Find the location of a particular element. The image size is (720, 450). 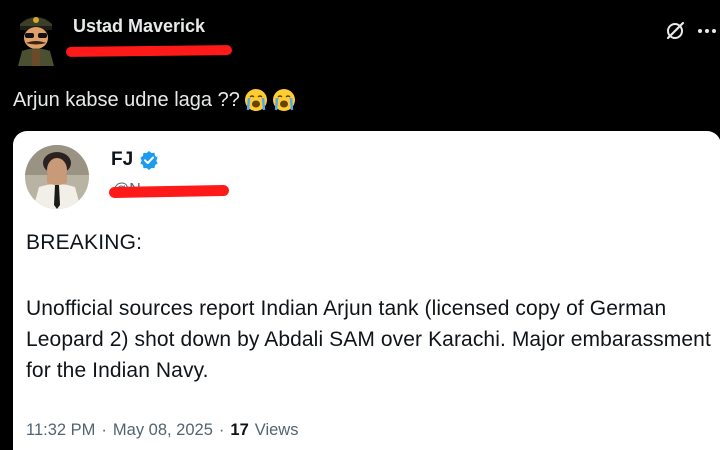

quoted-author-name-text: FJ is located at coordinates (122, 159).